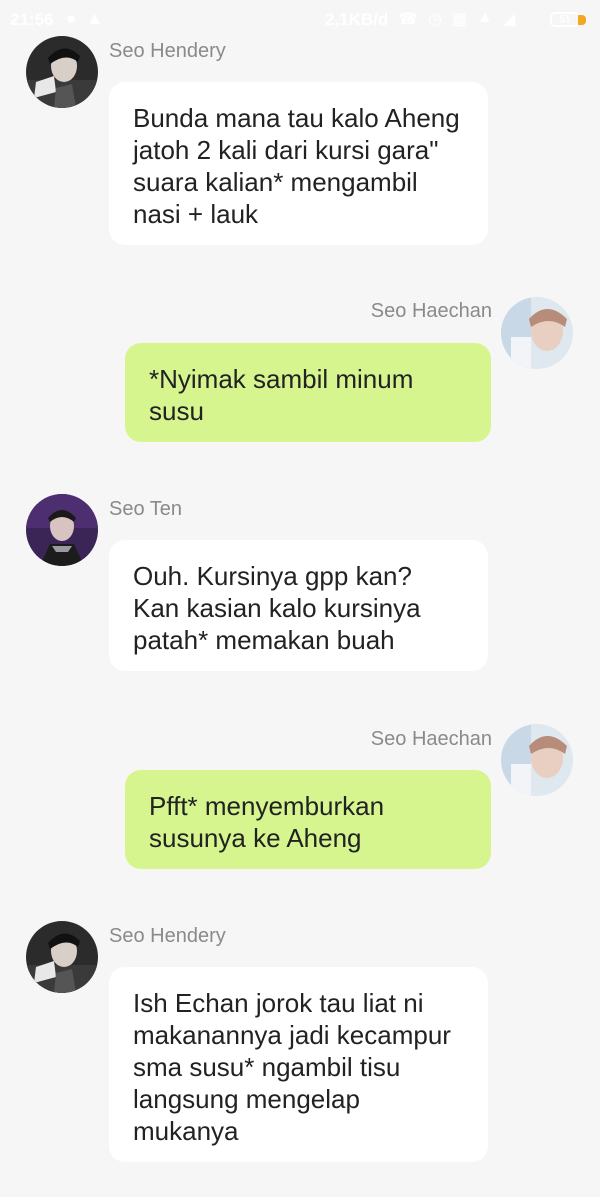 This screenshot has height=1197, width=600. I want to click on message-bubble: *Nyimak sambil minum susu, so click(308, 392).